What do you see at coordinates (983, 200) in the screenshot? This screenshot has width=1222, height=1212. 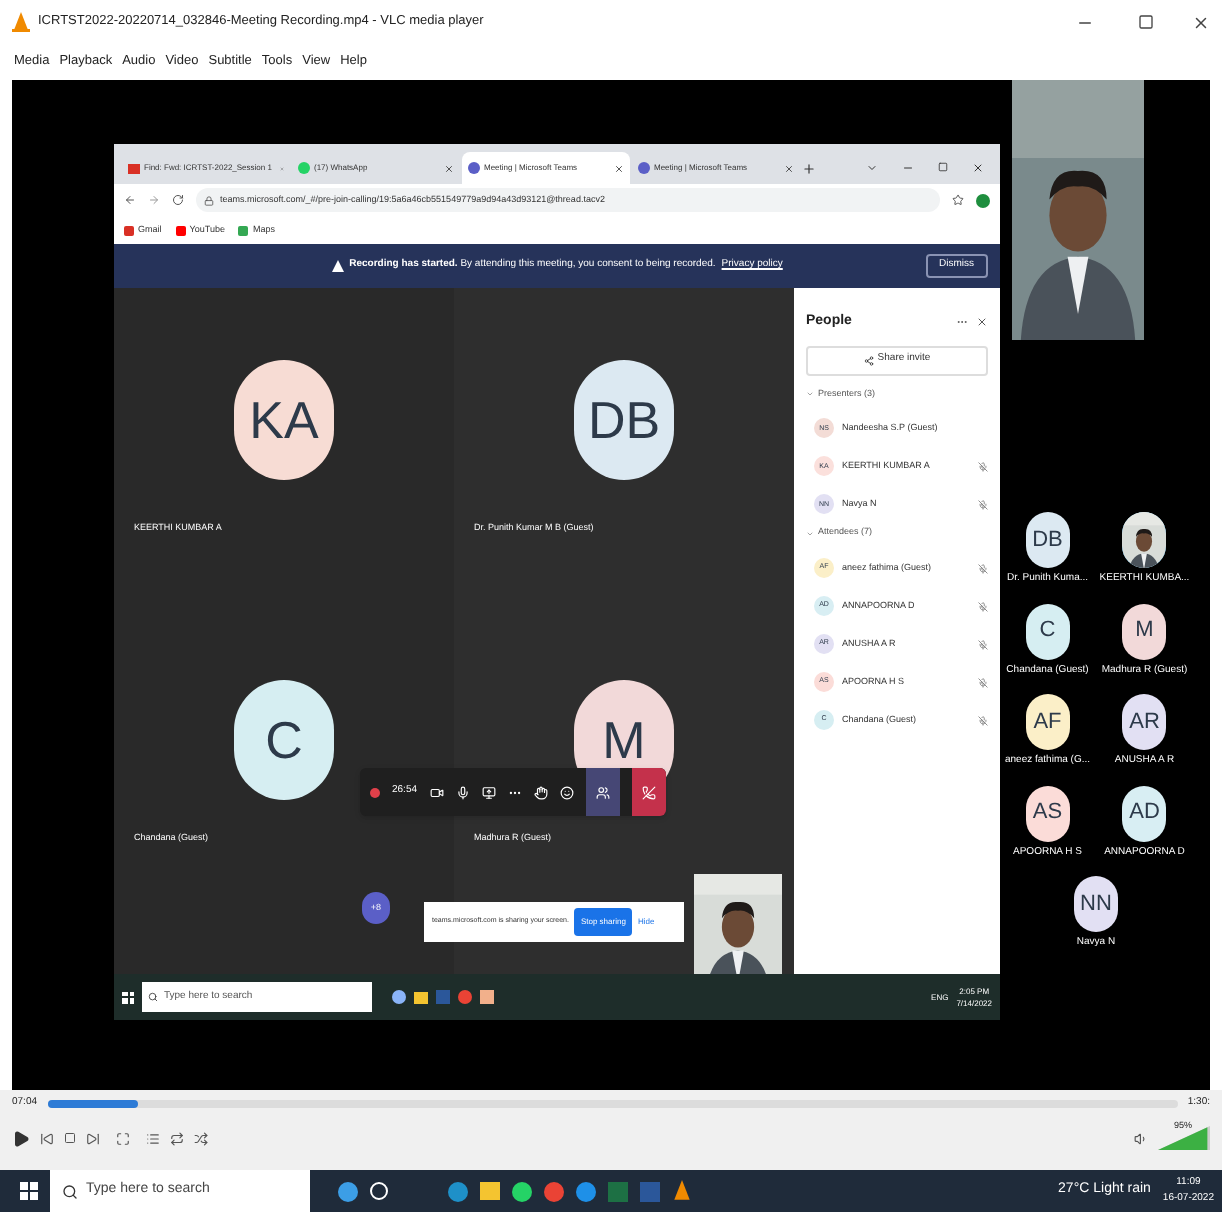 I see `profile-icon` at bounding box center [983, 200].